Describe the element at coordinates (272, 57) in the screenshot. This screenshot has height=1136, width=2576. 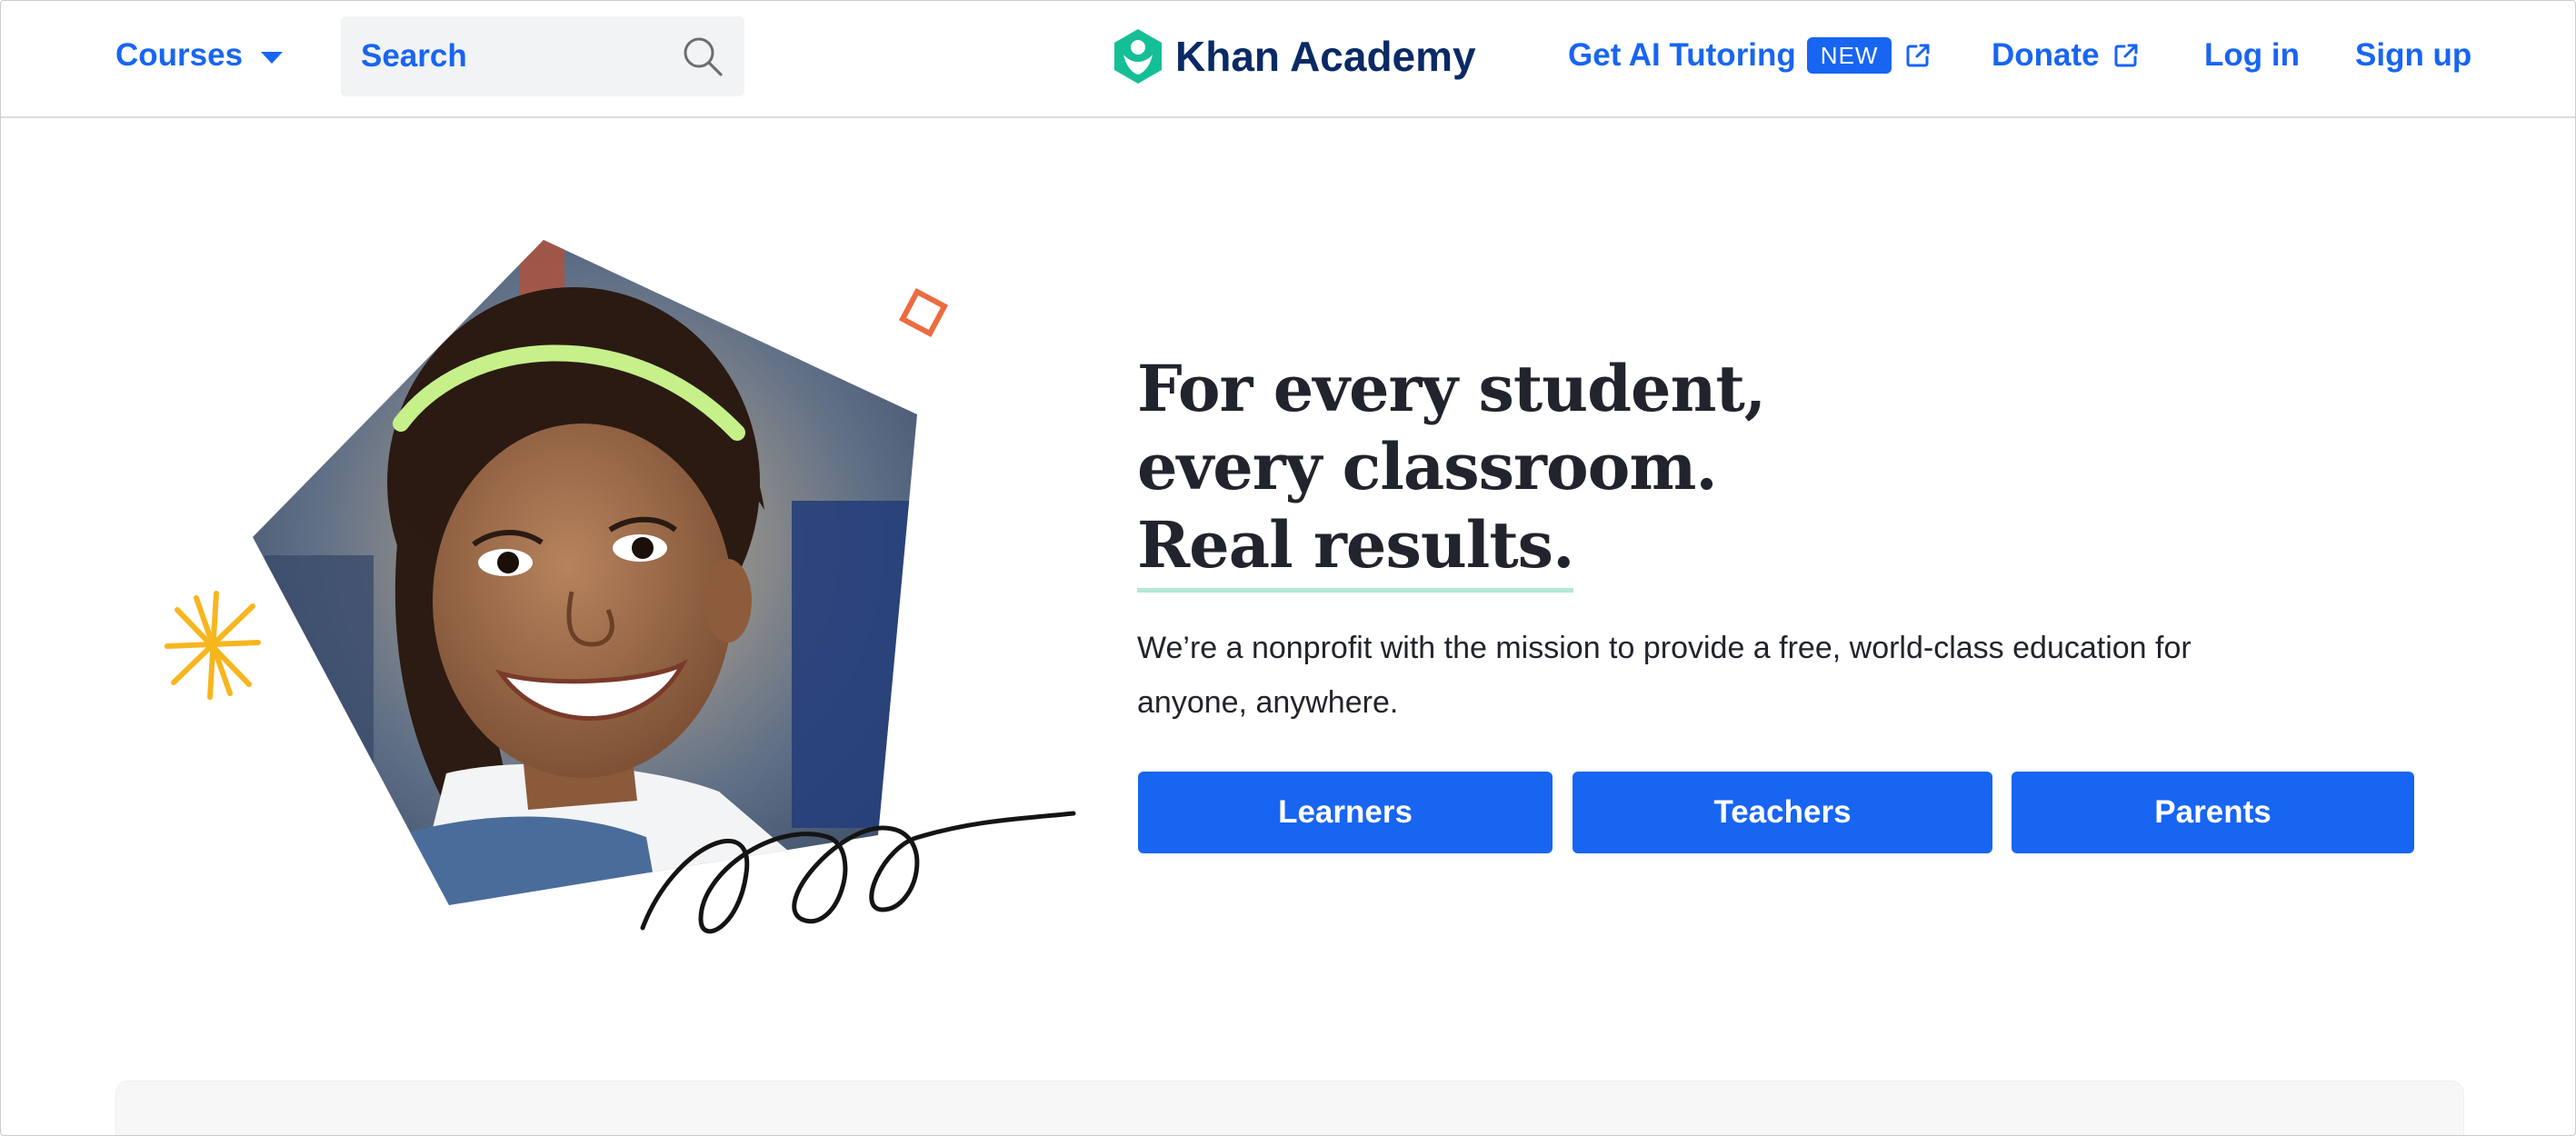
I see `caret-down-icon` at that location.